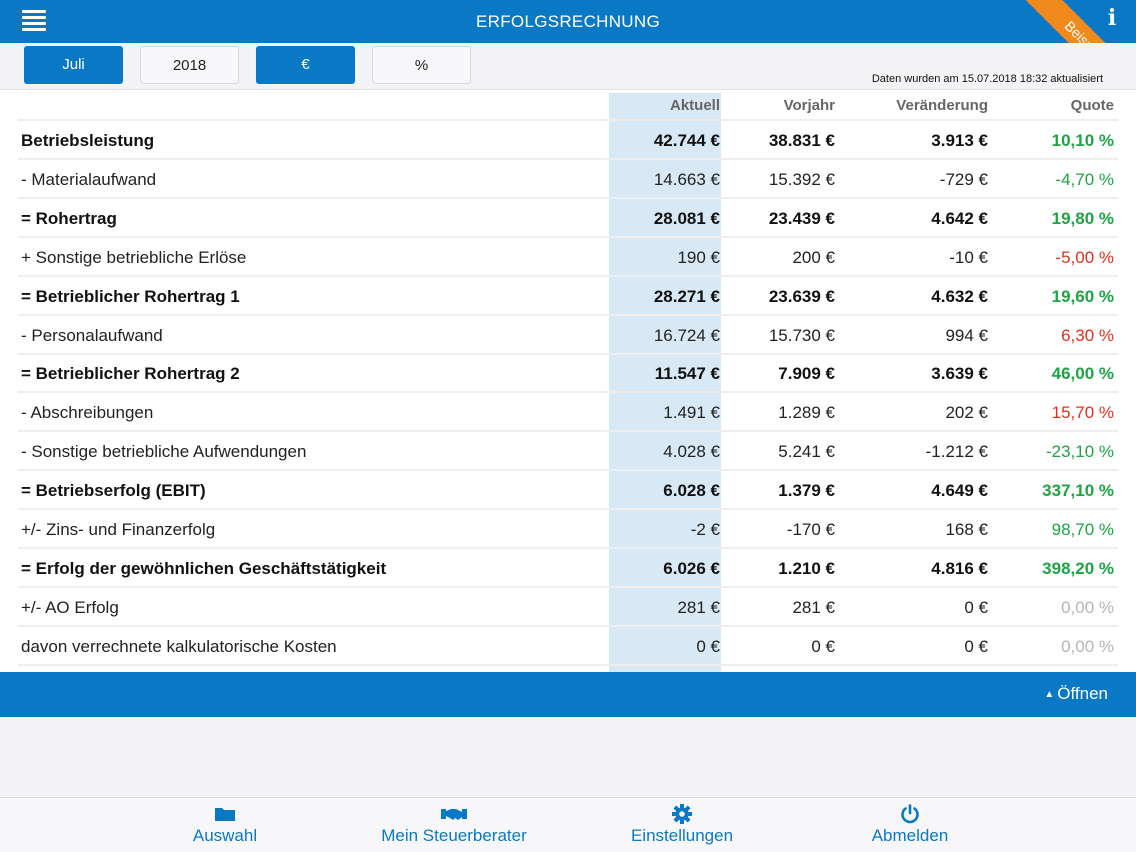 The height and width of the screenshot is (852, 1136). I want to click on cell-quote: -23,10 %, so click(1079, 452).